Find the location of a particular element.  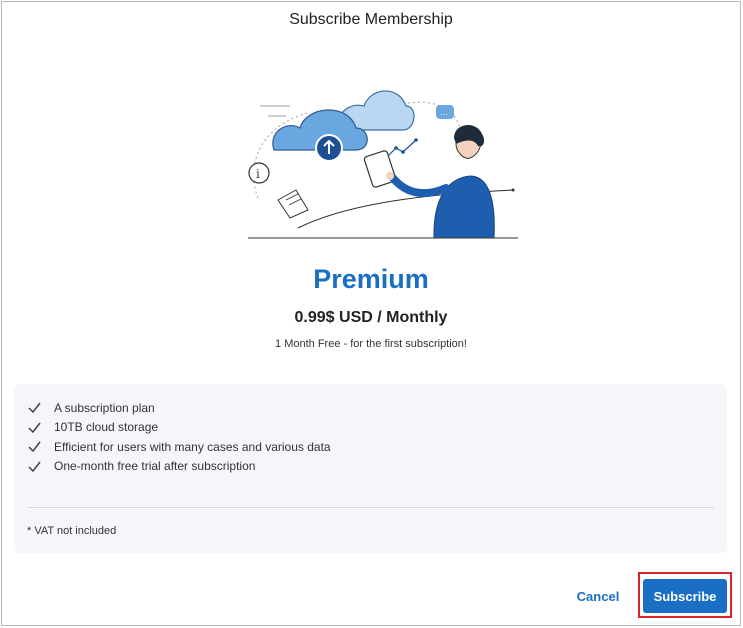

feature-item: A subscription plan is located at coordinates (179, 408).